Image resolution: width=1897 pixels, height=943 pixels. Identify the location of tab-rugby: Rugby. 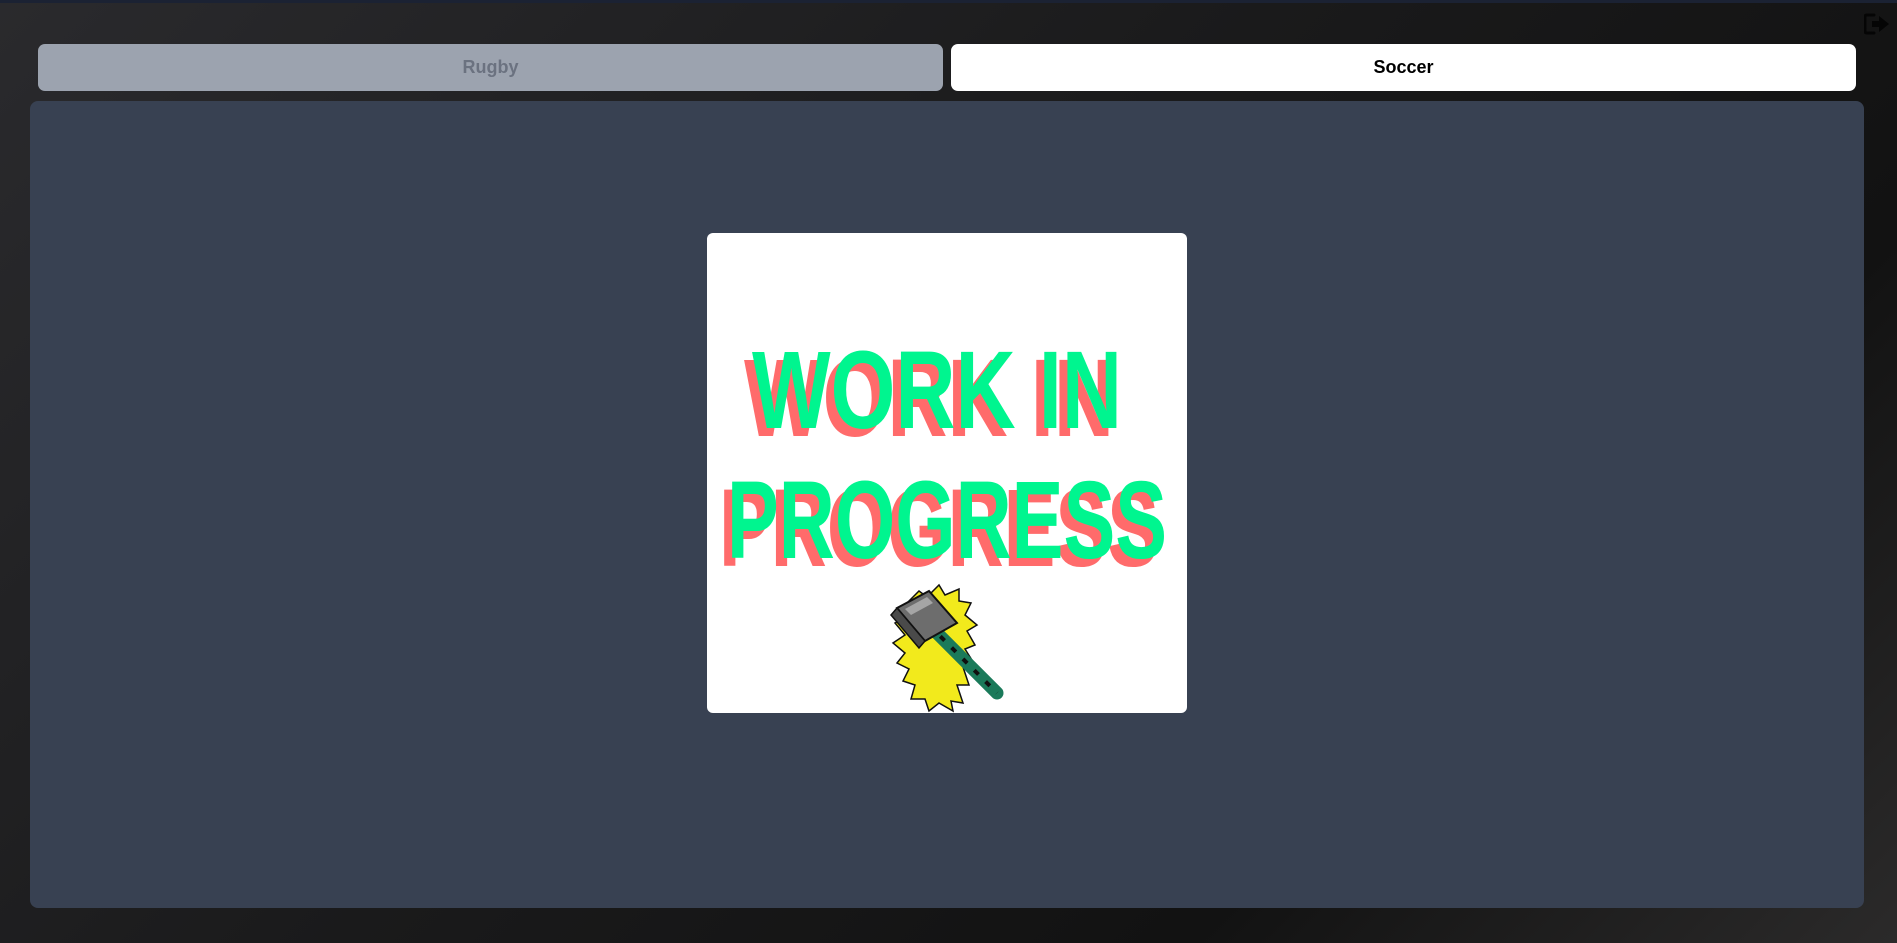
(490, 67).